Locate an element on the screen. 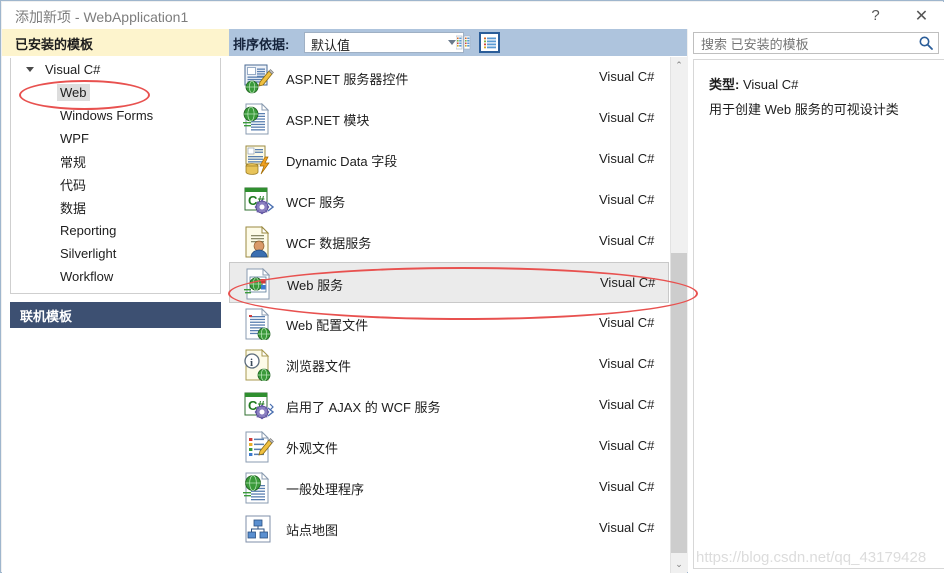 The width and height of the screenshot is (944, 573). template-row: 站点地图 Visual C# is located at coordinates (449, 528).